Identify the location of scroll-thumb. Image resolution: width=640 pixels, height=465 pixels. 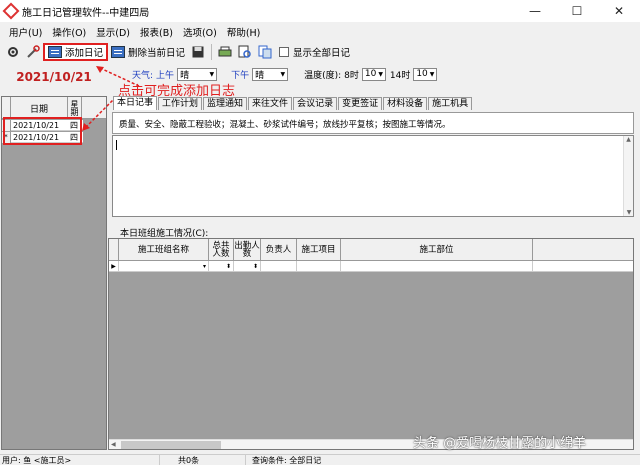
(171, 445).